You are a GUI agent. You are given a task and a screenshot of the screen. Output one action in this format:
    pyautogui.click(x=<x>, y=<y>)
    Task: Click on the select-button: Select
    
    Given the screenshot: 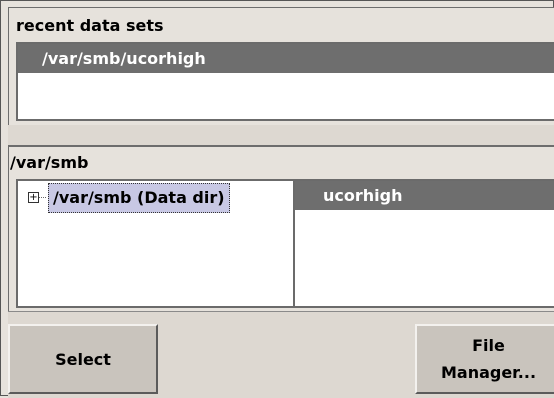 What is the action you would take?
    pyautogui.click(x=83, y=359)
    